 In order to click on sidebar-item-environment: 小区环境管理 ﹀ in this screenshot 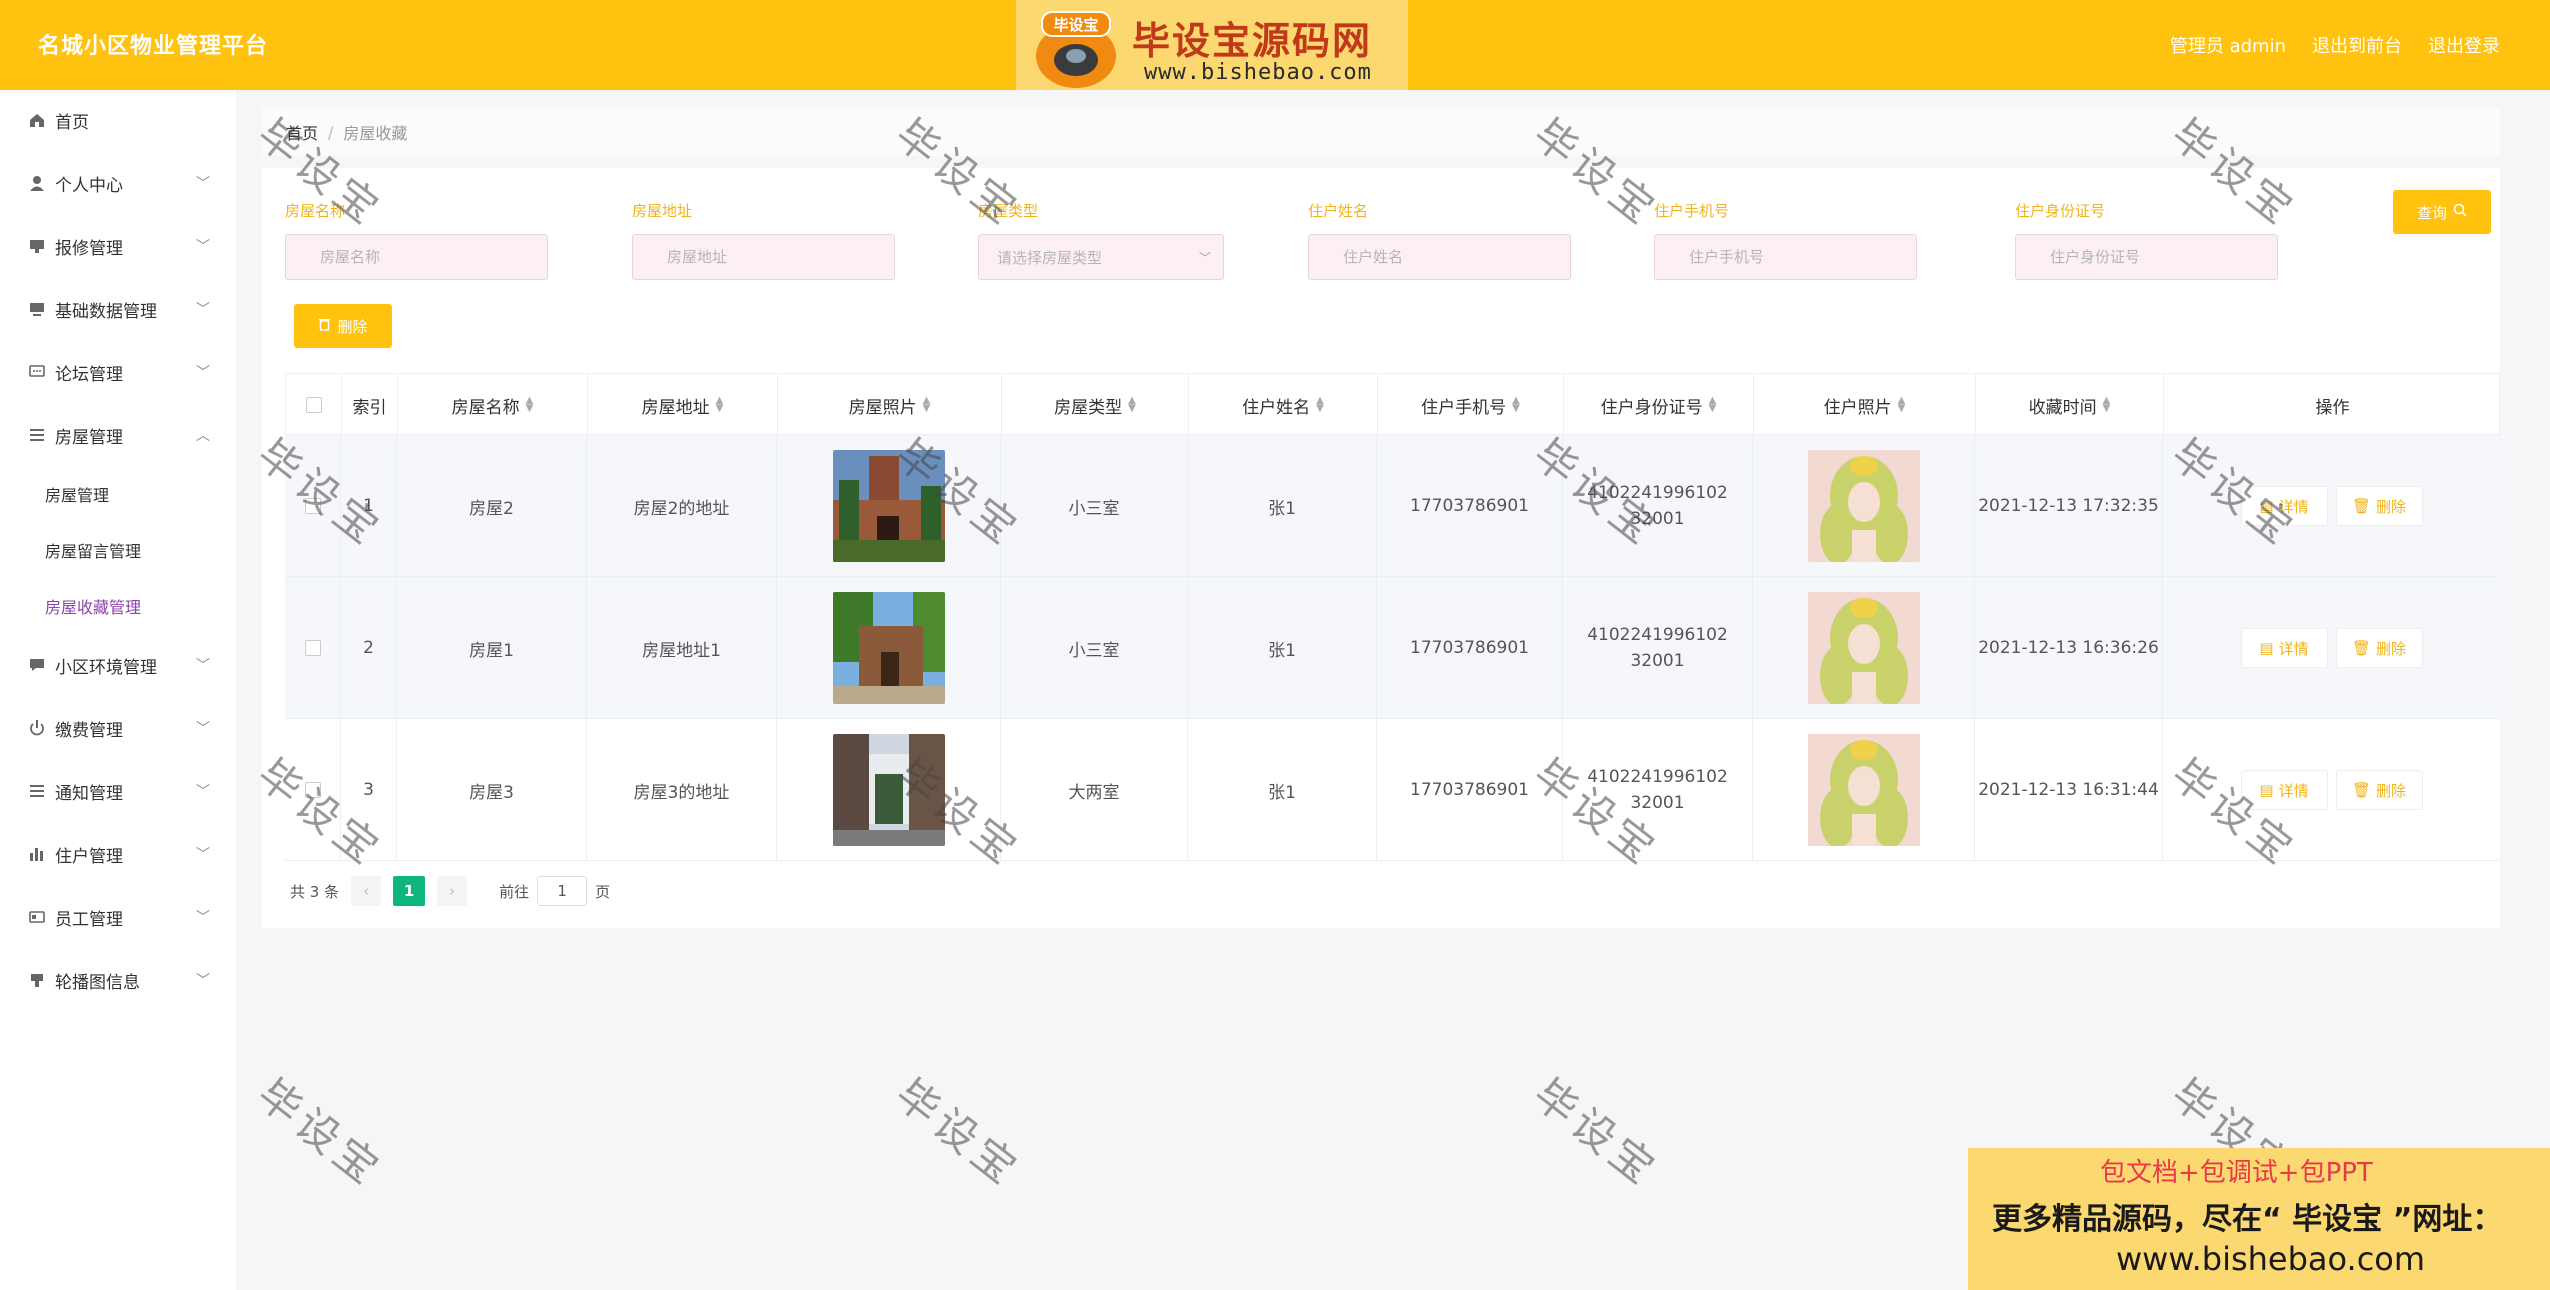, I will do `click(118, 665)`.